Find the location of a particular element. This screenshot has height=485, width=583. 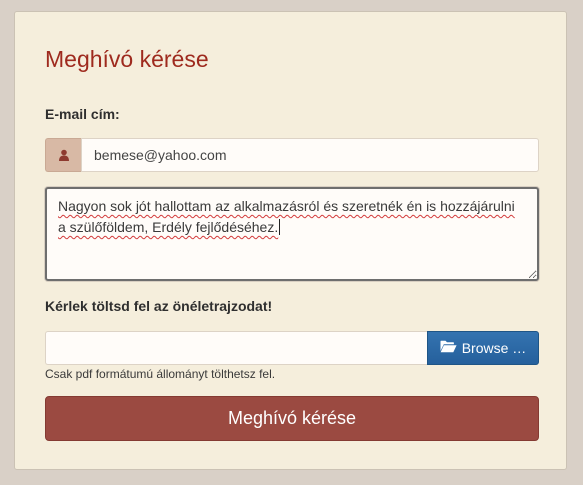

text-caret is located at coordinates (280, 227).